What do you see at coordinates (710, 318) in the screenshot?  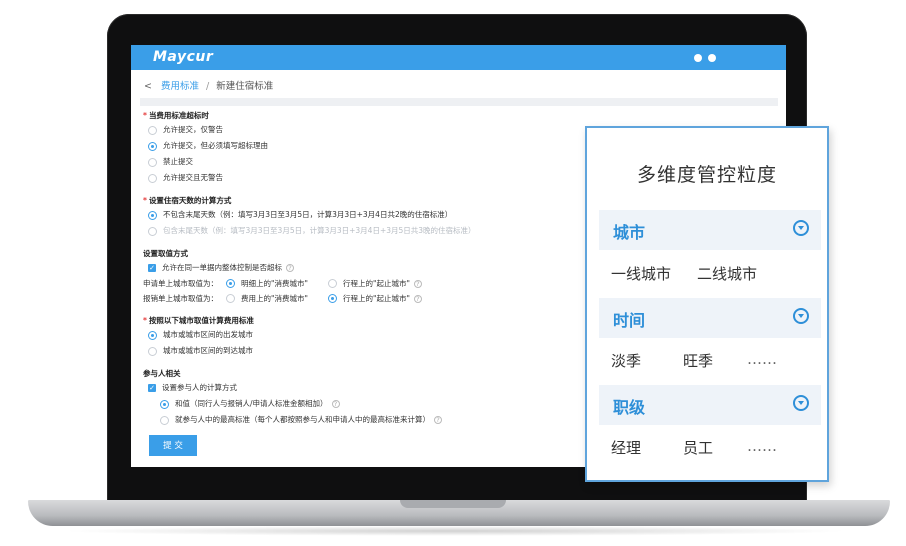 I see `category-time: 时间` at bounding box center [710, 318].